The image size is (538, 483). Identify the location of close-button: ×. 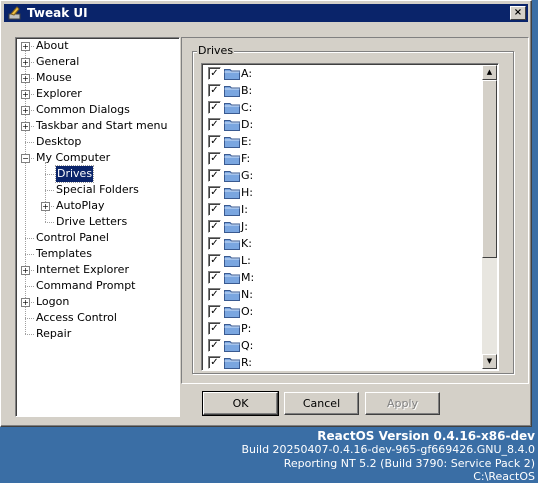
(518, 13).